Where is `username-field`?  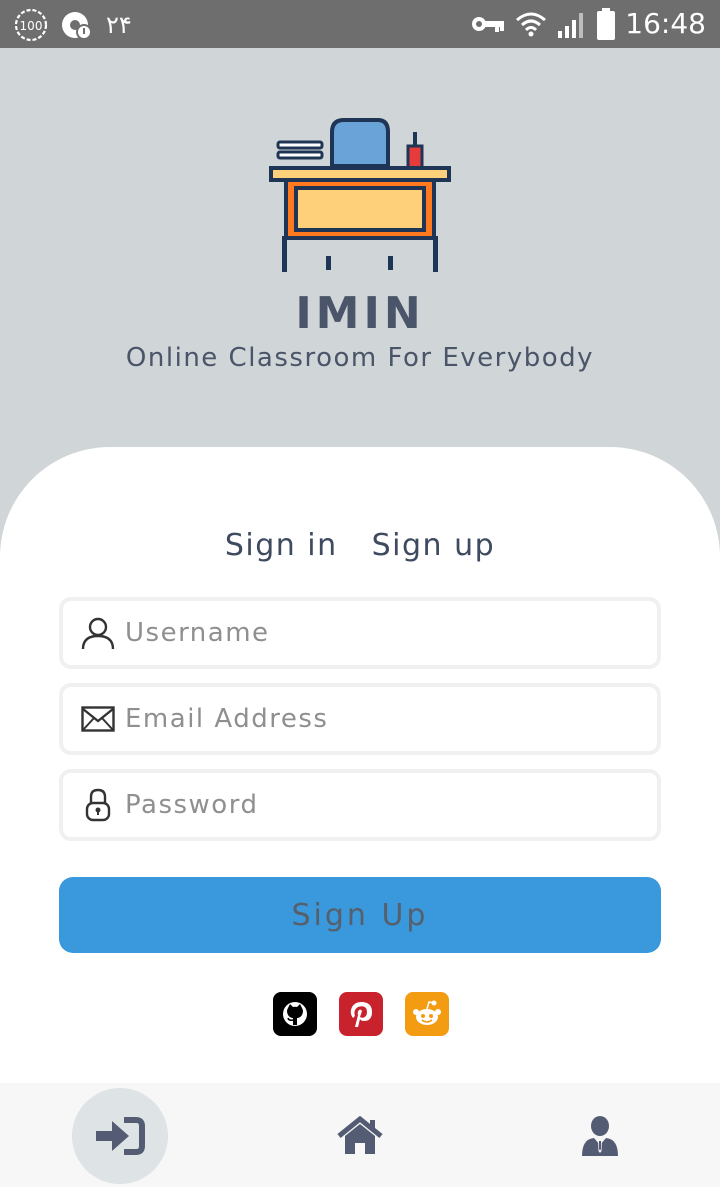 username-field is located at coordinates (360, 633).